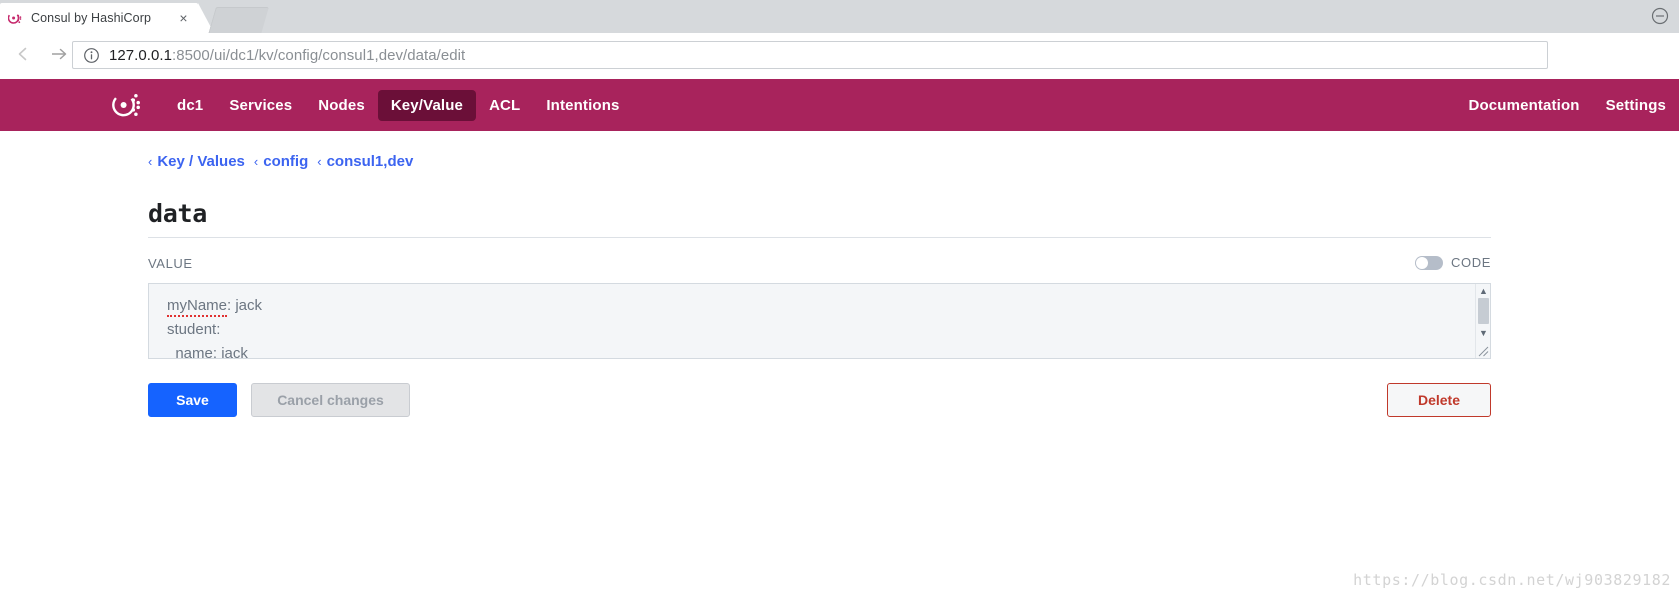  What do you see at coordinates (260, 105) in the screenshot?
I see `nav-item-services: Services` at bounding box center [260, 105].